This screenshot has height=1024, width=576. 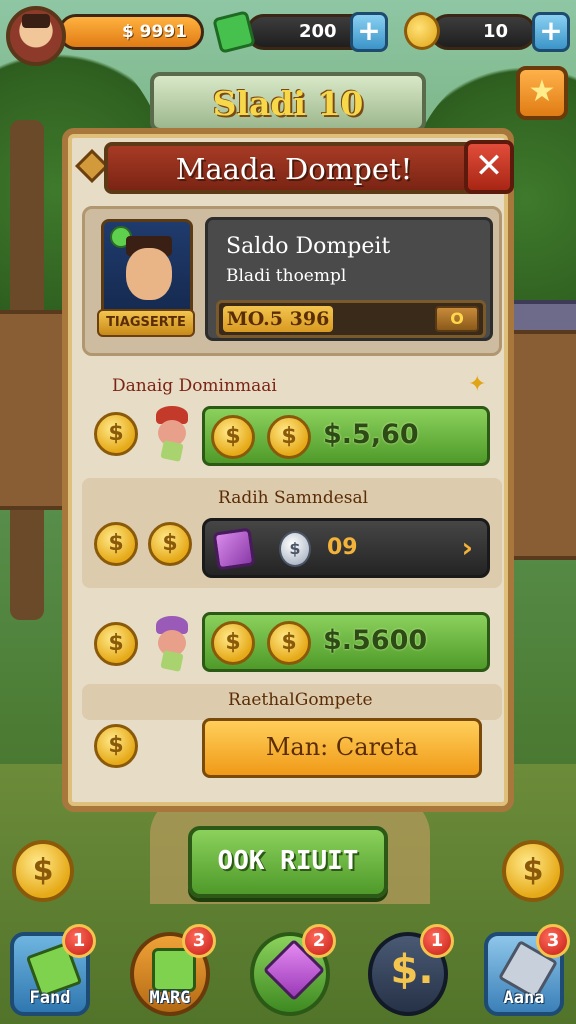 I want to click on reward-value-2: $.5600, so click(x=375, y=640).